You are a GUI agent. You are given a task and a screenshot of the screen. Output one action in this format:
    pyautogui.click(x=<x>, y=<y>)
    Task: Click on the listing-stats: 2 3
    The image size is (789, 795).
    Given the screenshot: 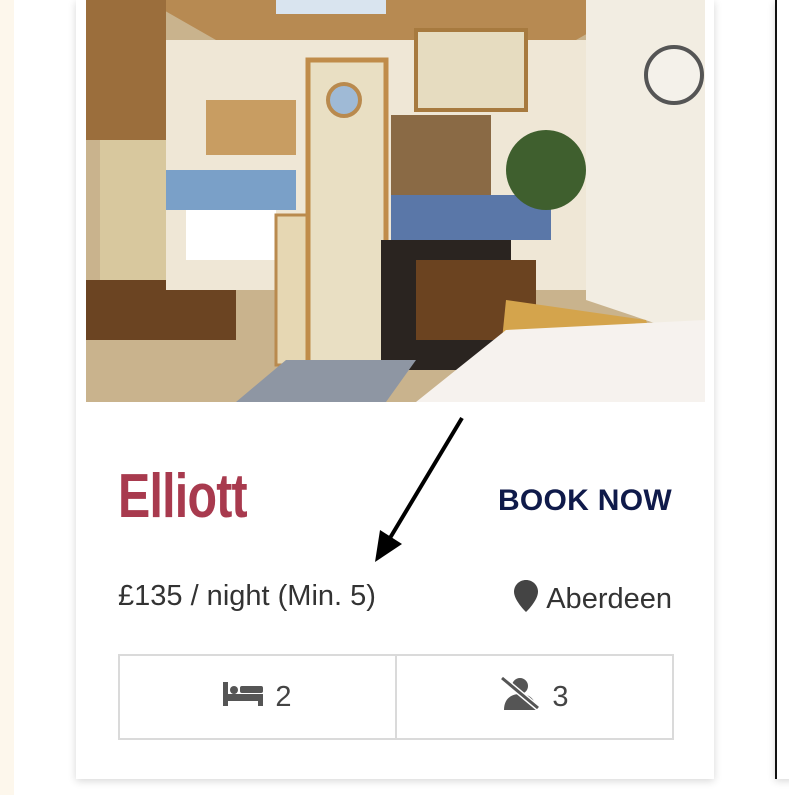 What is the action you would take?
    pyautogui.click(x=396, y=697)
    